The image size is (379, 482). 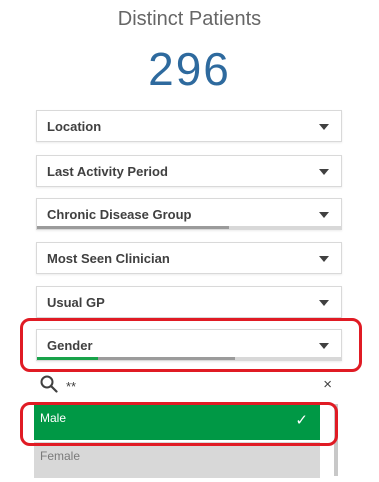 I want to click on list-item-female: Female, so click(x=177, y=460).